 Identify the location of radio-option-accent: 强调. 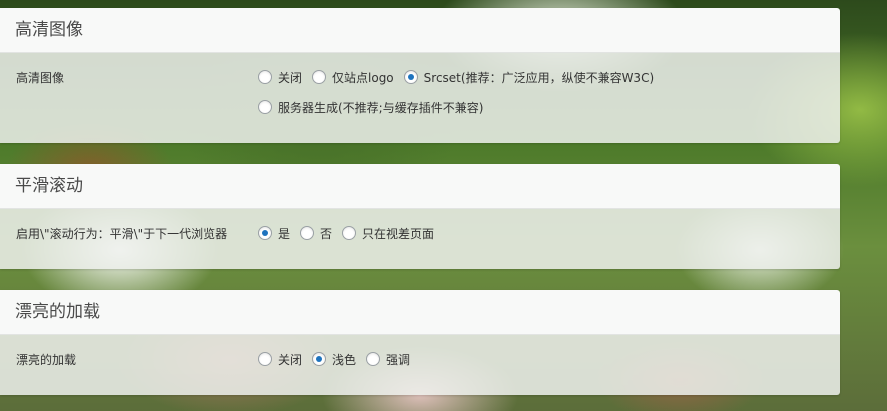
(388, 359).